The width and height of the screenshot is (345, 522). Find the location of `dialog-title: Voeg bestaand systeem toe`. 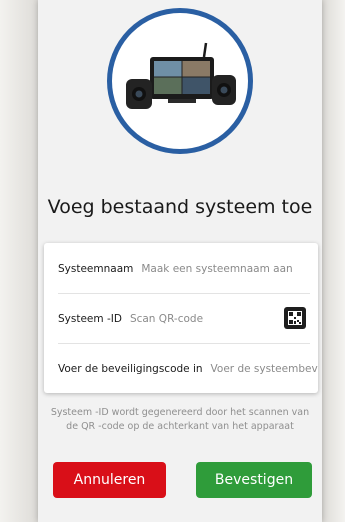

dialog-title: Voeg bestaand systeem toe is located at coordinates (180, 207).